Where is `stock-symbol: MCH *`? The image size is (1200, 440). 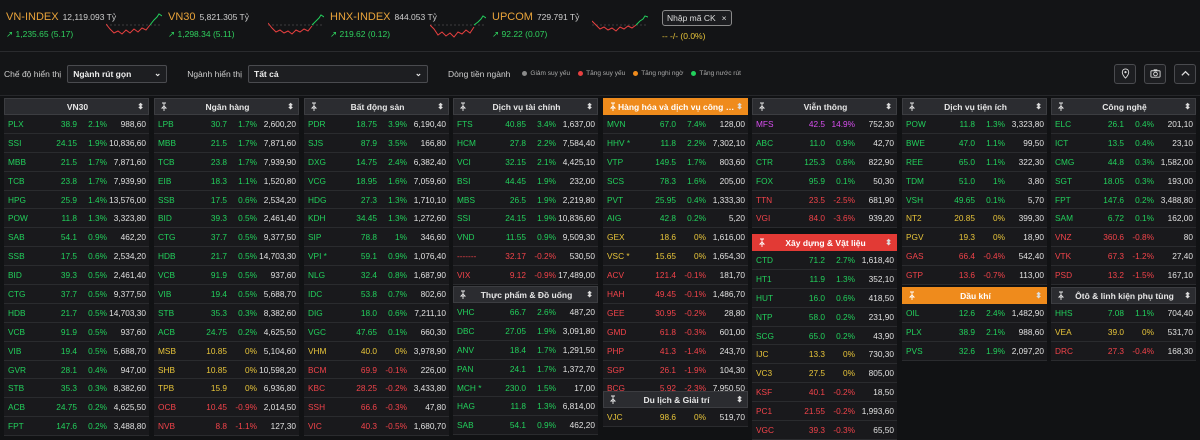 stock-symbol: MCH * is located at coordinates (476, 388).